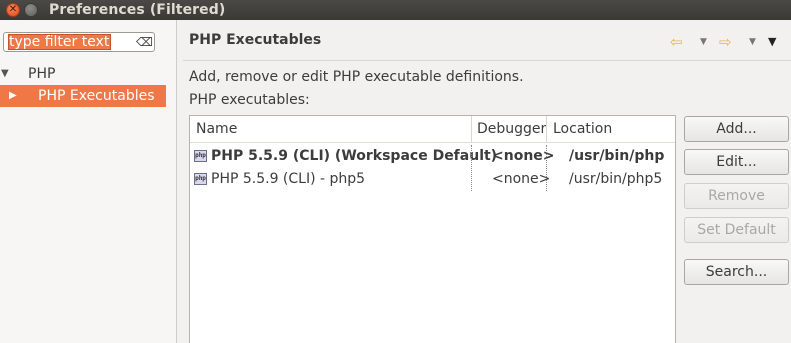 The width and height of the screenshot is (791, 343). Describe the element at coordinates (703, 42) in the screenshot. I see `back-dropdown-icon: ▼` at that location.